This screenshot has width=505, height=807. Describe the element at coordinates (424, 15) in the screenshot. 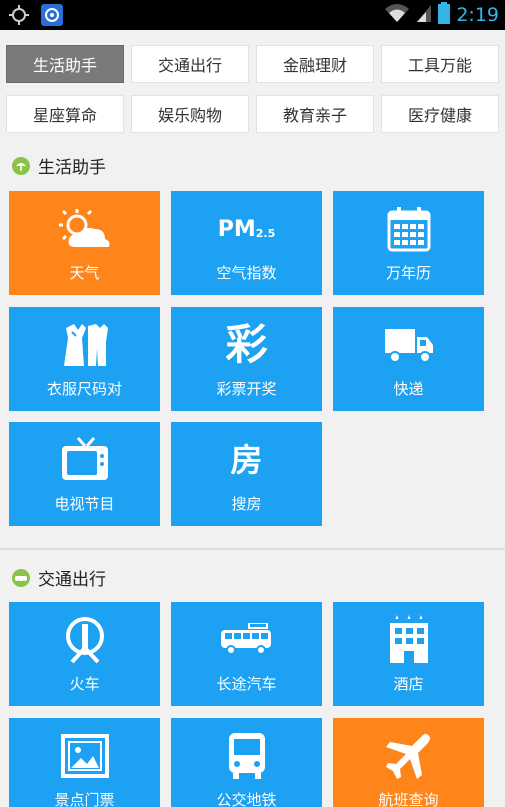

I see `signal-icon` at that location.